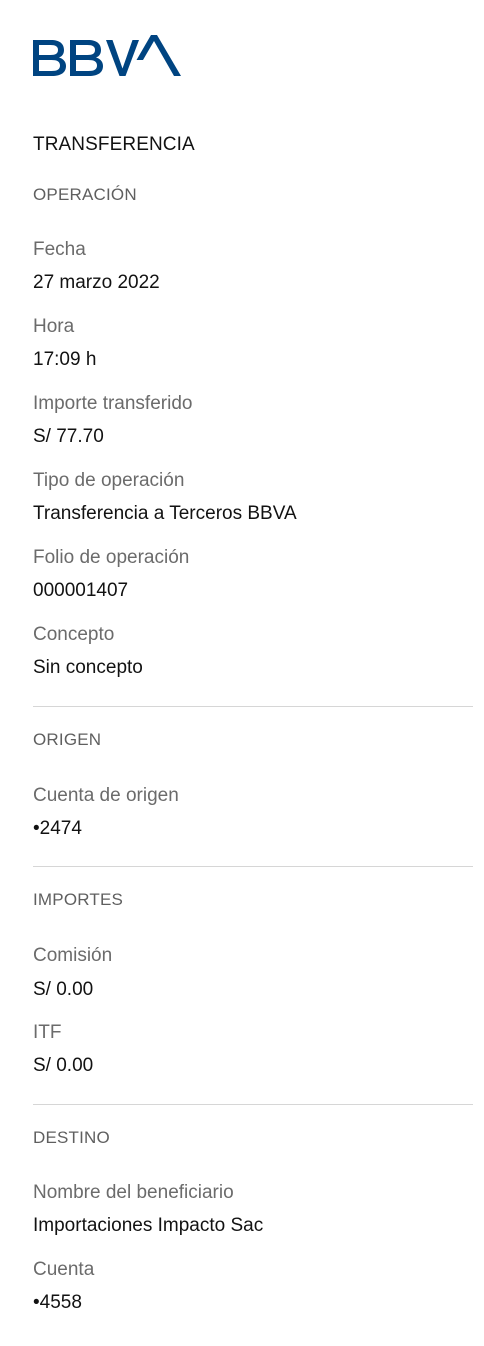 This screenshot has width=484, height=1346. Describe the element at coordinates (85, 194) in the screenshot. I see `section-operacion-heading: OPERACIÓN` at that location.